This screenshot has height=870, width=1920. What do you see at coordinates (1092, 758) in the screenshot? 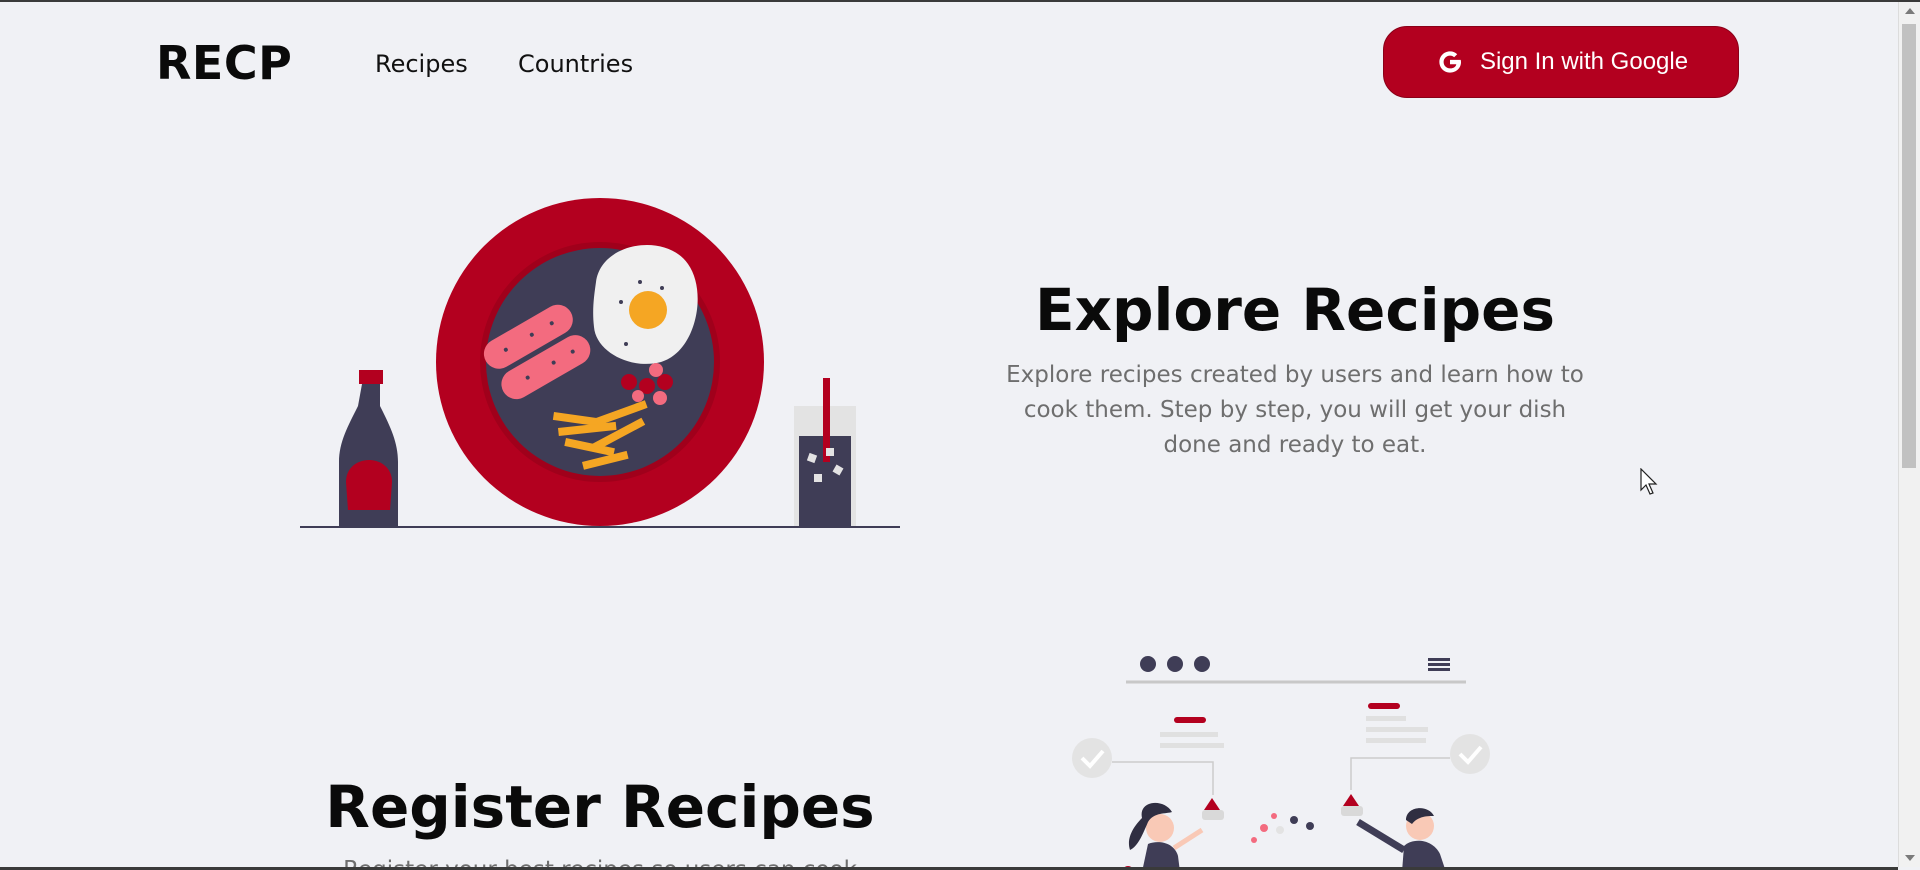
I see `check-badge-left-icon` at bounding box center [1092, 758].